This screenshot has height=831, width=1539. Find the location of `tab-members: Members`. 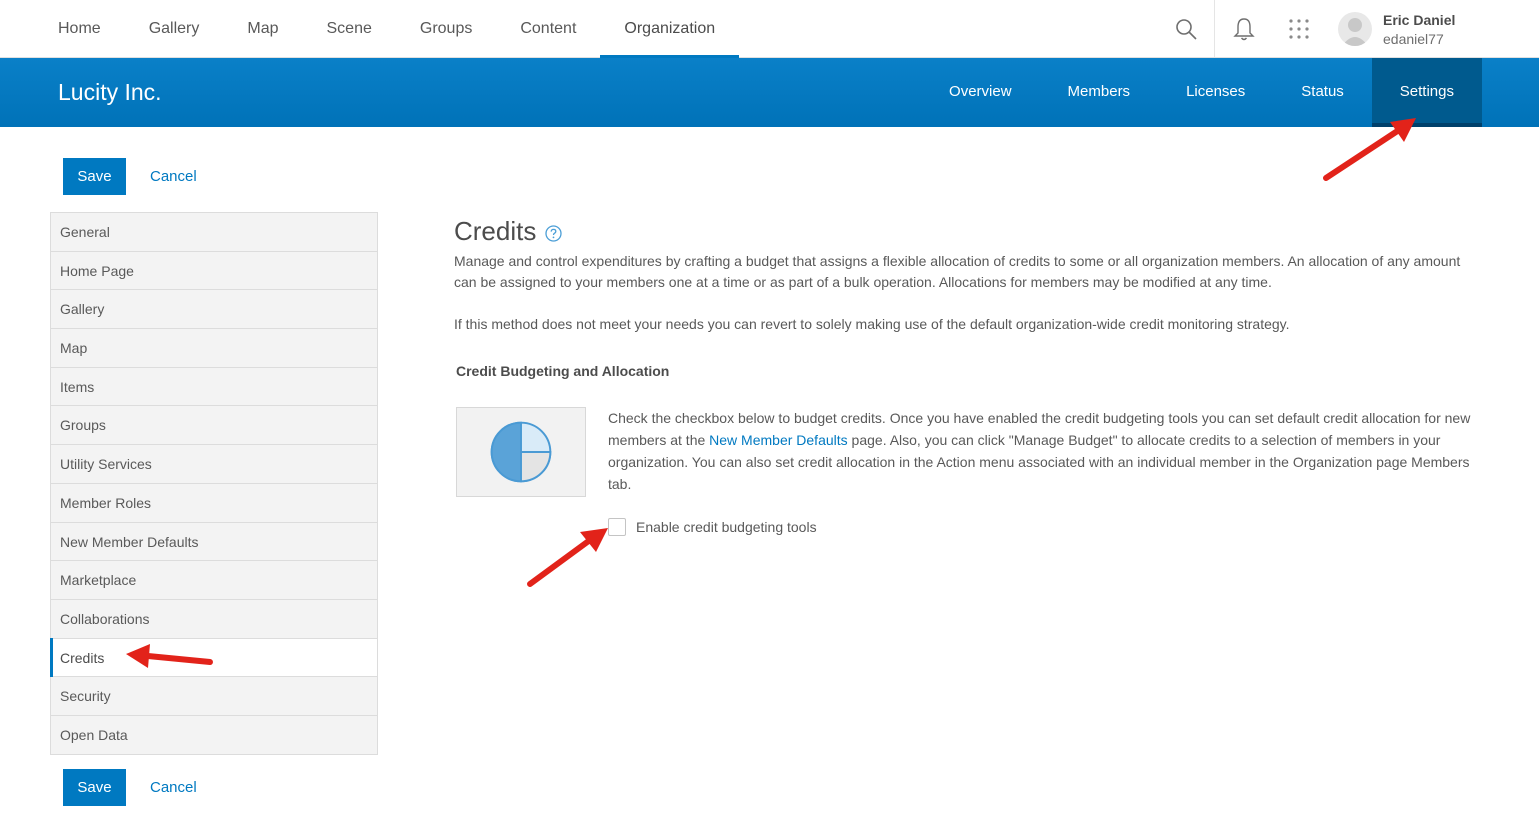

tab-members: Members is located at coordinates (1099, 92).